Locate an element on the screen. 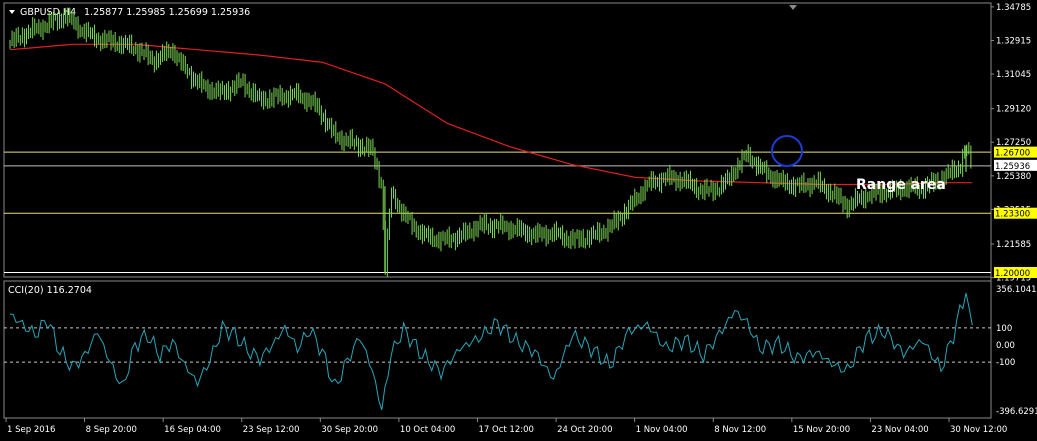 The width and height of the screenshot is (1037, 441). time-tick-label-8: 1 Nov 04:00 is located at coordinates (662, 430).